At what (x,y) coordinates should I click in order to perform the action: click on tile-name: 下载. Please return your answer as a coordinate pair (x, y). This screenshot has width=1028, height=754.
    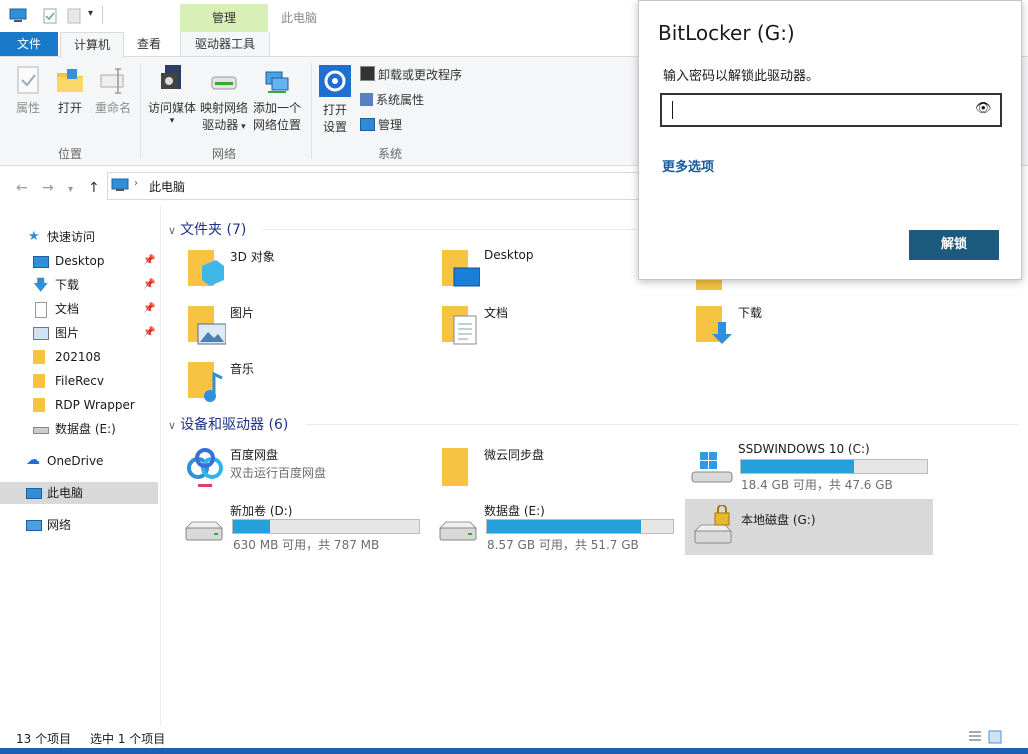
    Looking at the image, I should click on (750, 313).